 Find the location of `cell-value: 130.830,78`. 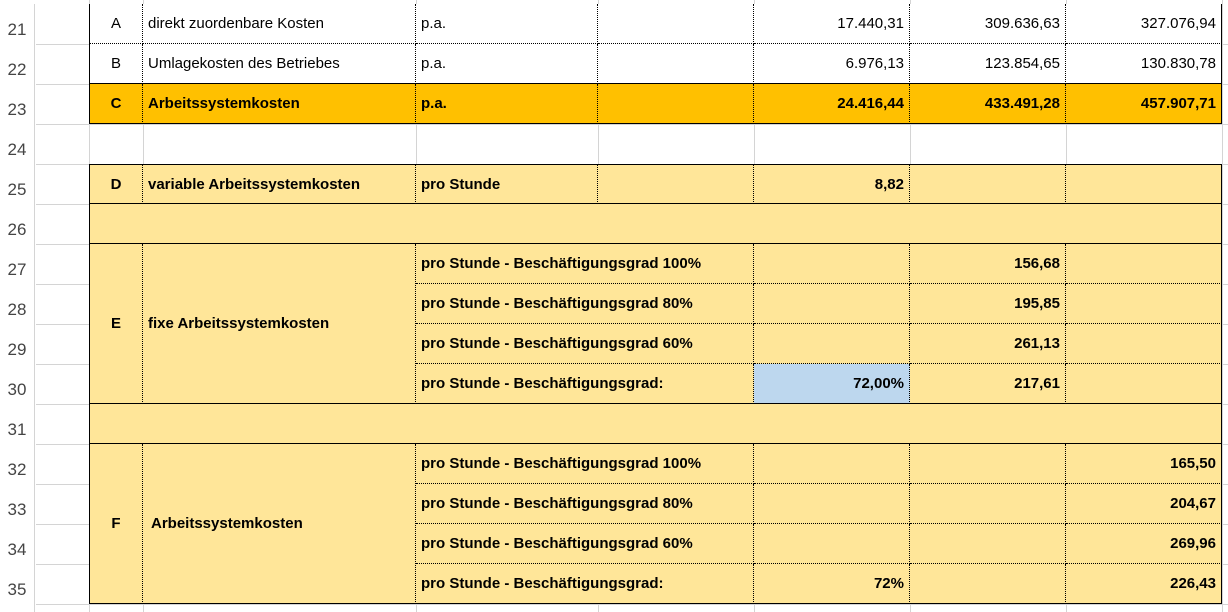

cell-value: 130.830,78 is located at coordinates (1144, 64).